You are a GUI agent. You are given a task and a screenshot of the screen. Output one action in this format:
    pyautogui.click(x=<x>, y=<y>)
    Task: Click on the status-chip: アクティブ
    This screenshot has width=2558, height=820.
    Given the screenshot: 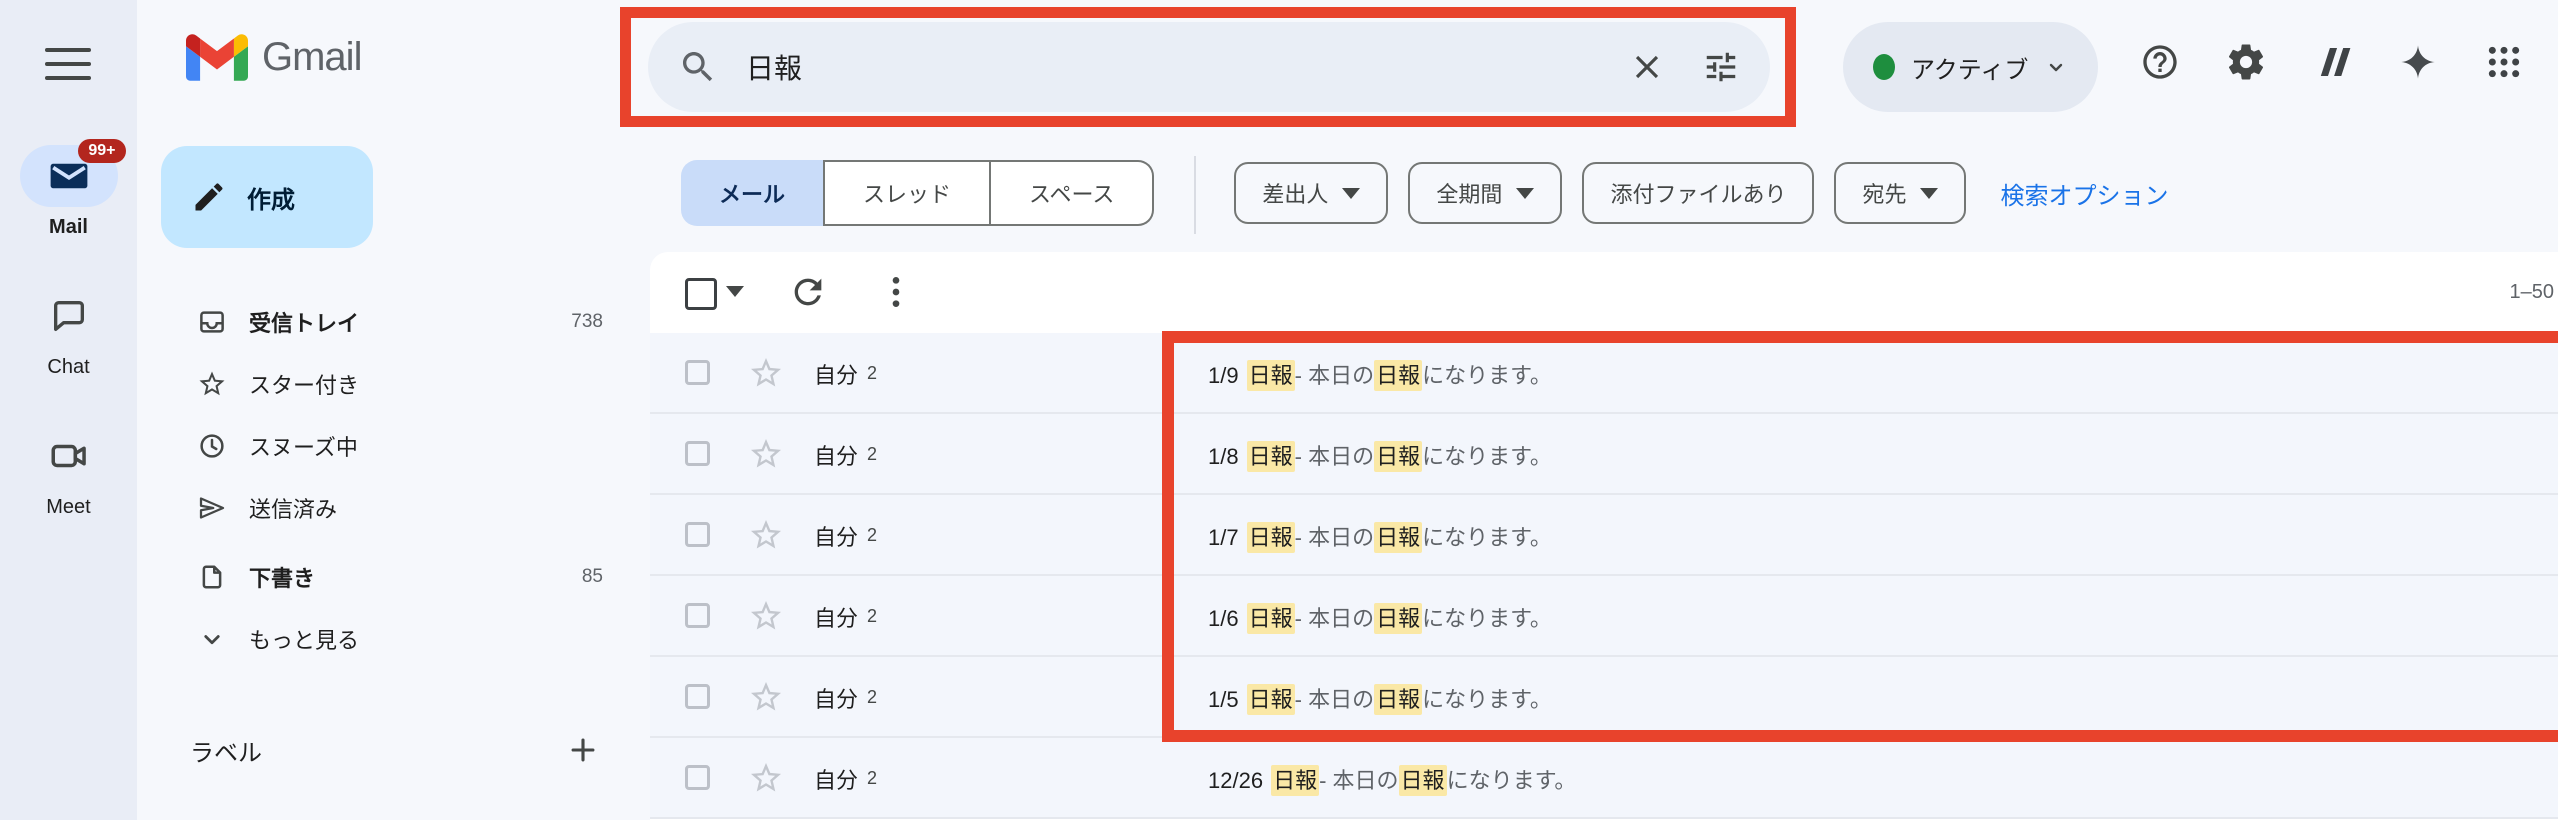 What is the action you would take?
    pyautogui.click(x=1971, y=67)
    